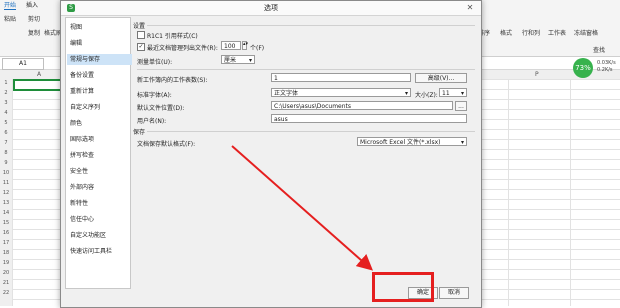  What do you see at coordinates (537, 74) in the screenshot?
I see `column-letter-p: P` at bounding box center [537, 74].